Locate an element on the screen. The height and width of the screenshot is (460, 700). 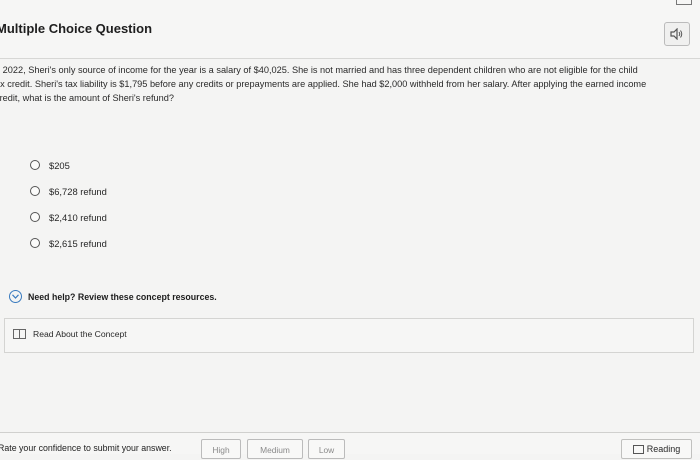
confidence-medium-button: Medium is located at coordinates (275, 449).